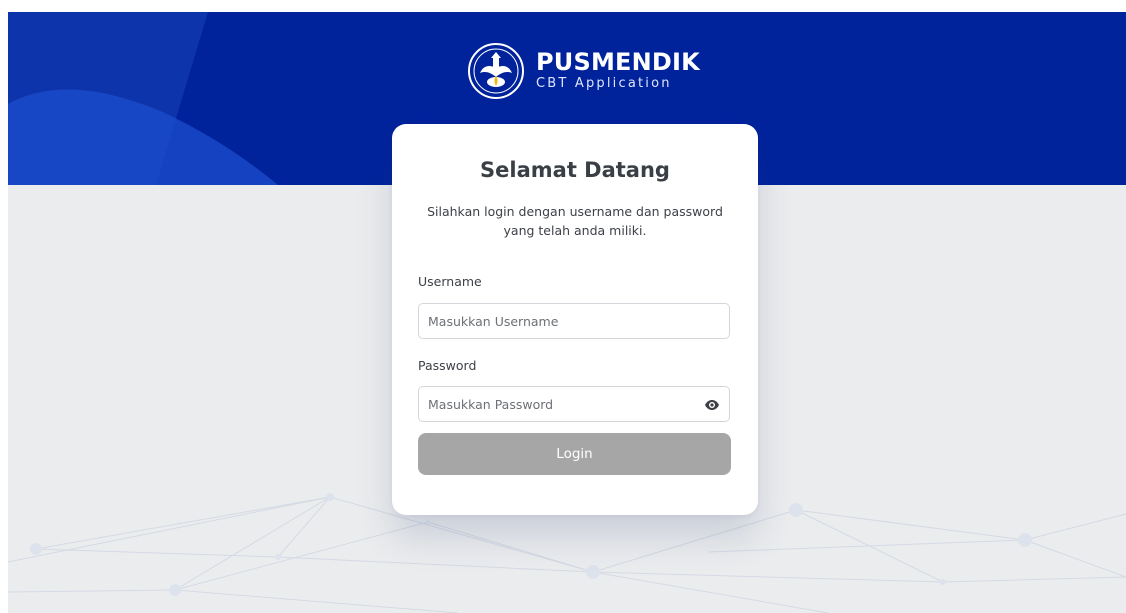 This screenshot has width=1126, height=613. Describe the element at coordinates (496, 71) in the screenshot. I see `tut-wuri-handayani-emblem-icon` at that location.